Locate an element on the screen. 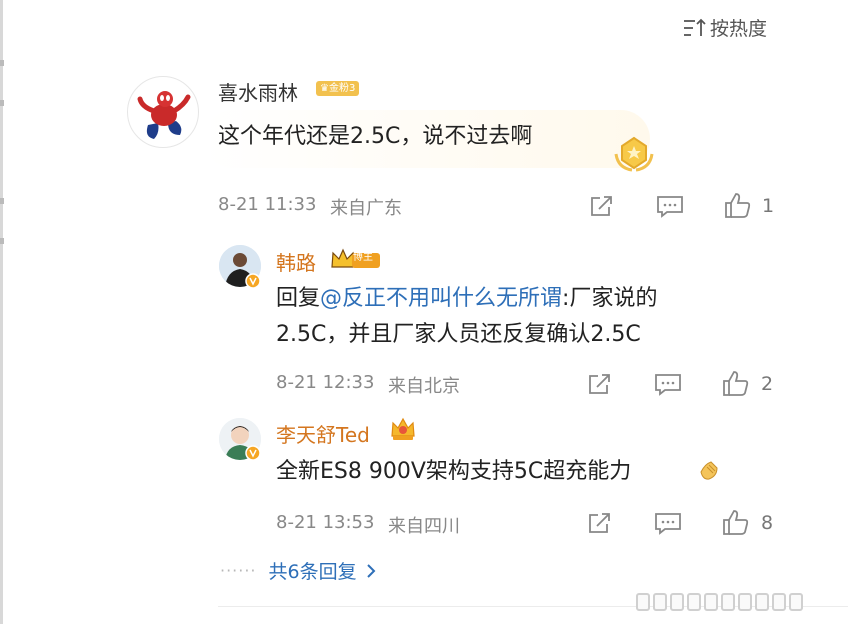 This screenshot has width=864, height=624. sort-icon is located at coordinates (695, 27).